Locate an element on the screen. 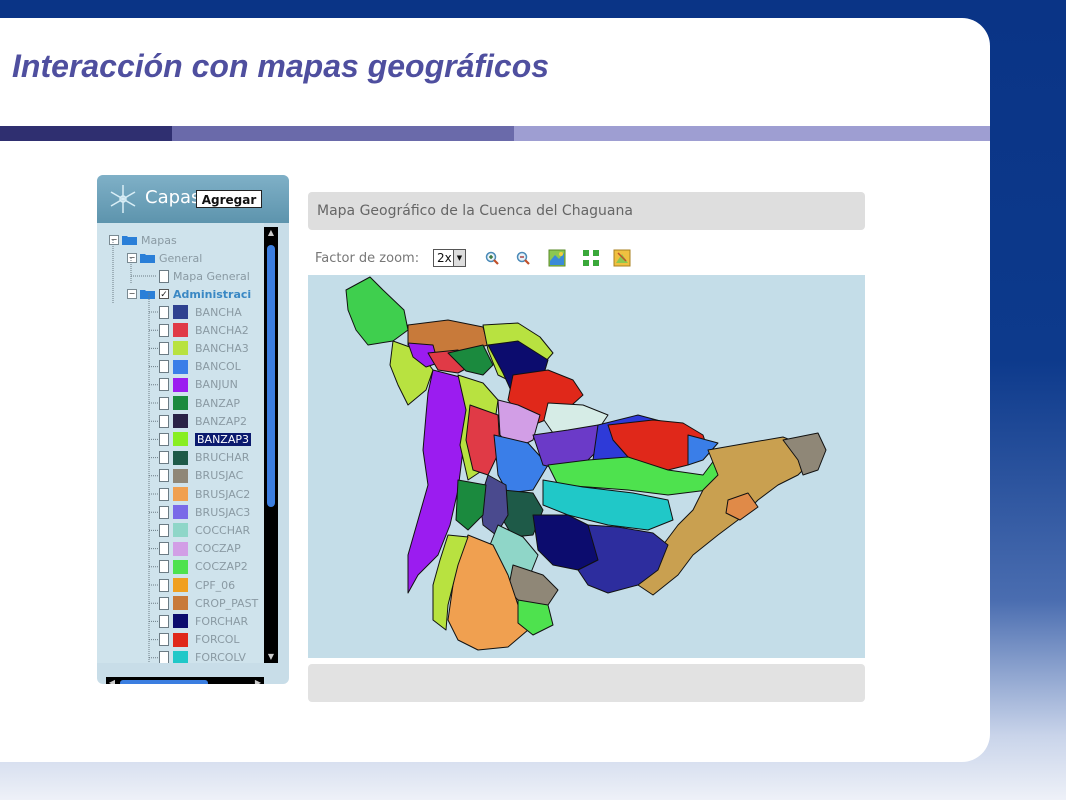 The height and width of the screenshot is (800, 1066). layer-item: COCZAP2 is located at coordinates (203, 567).